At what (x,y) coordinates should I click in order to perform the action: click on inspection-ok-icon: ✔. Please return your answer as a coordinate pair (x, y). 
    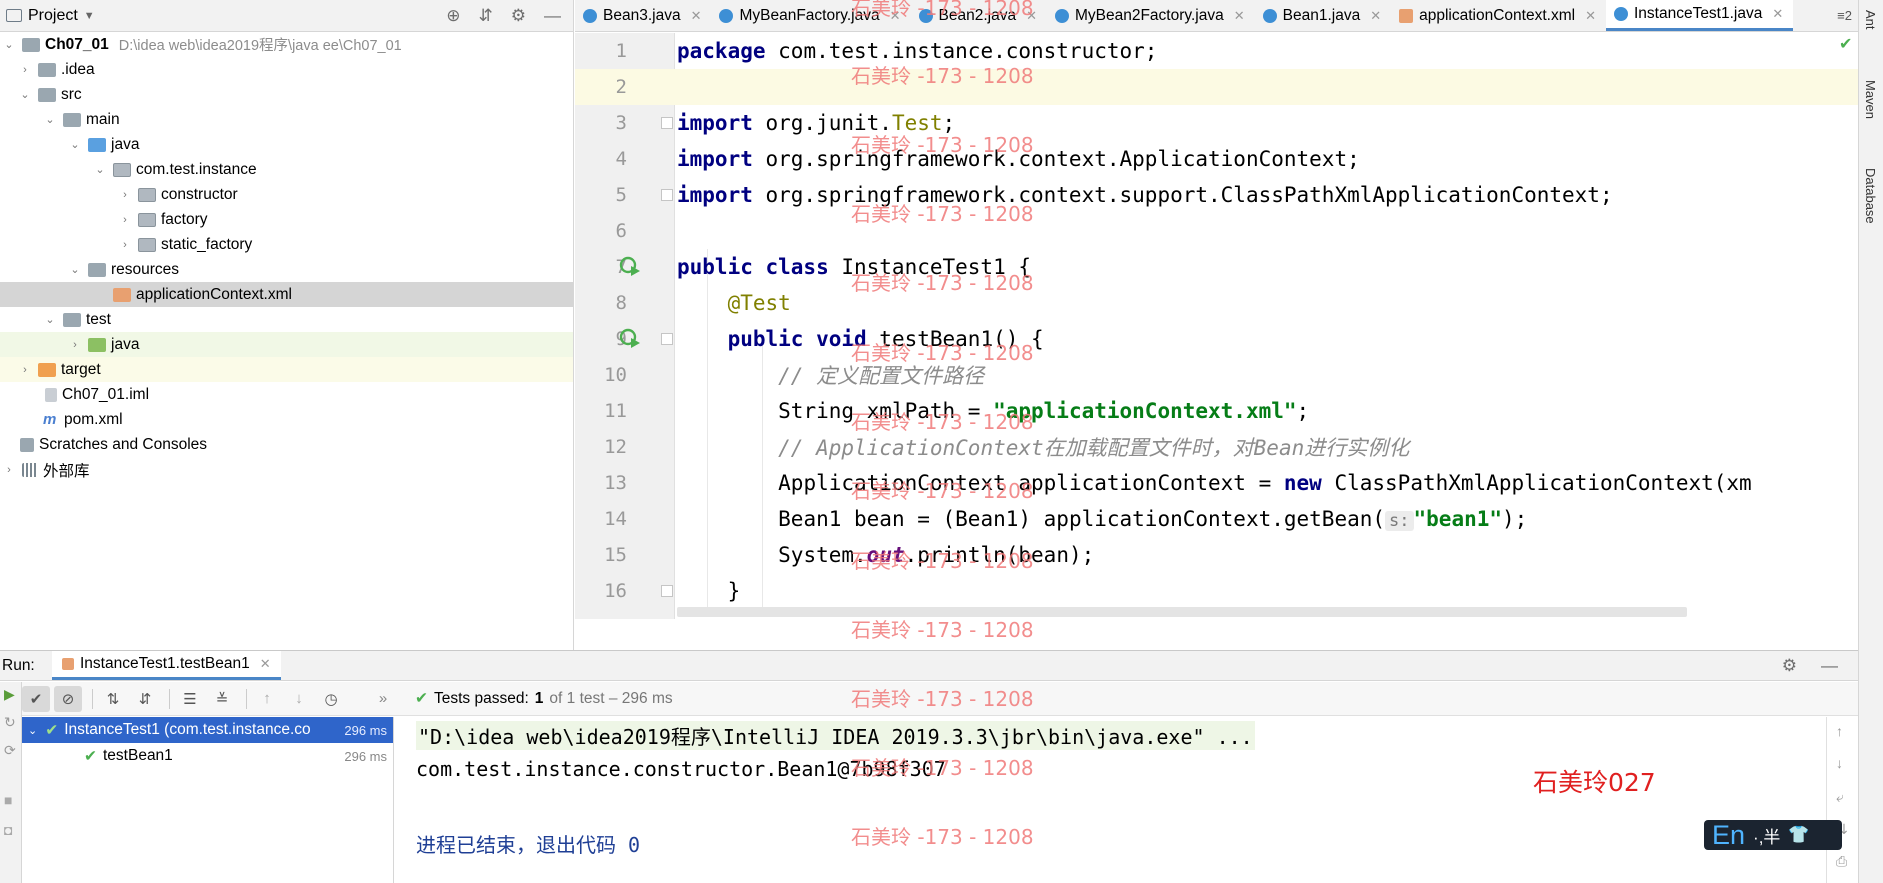
    Looking at the image, I should click on (1845, 44).